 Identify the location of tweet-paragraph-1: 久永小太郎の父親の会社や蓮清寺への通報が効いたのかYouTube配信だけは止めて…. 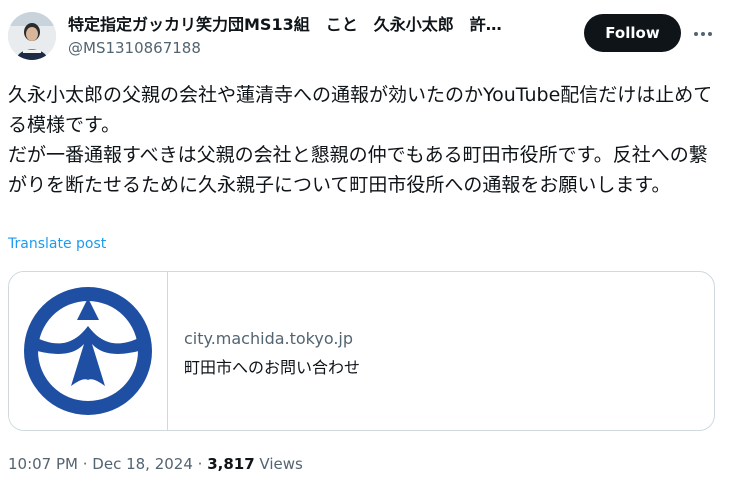
(360, 110).